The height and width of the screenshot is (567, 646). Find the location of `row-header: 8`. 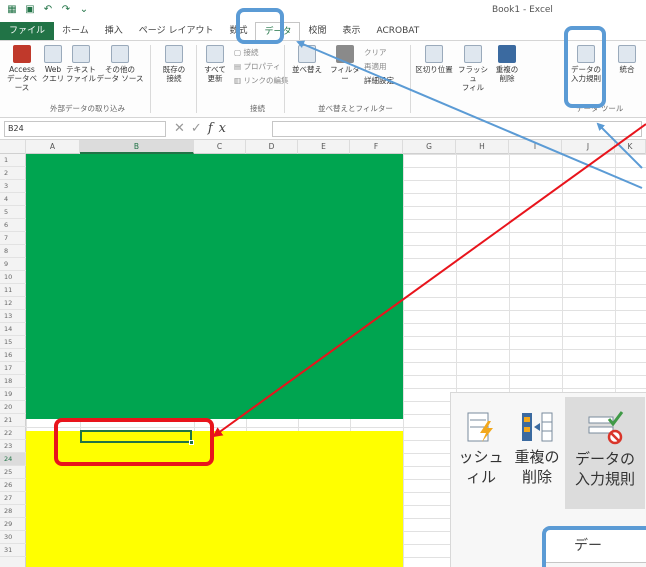

row-header: 8 is located at coordinates (13, 251).